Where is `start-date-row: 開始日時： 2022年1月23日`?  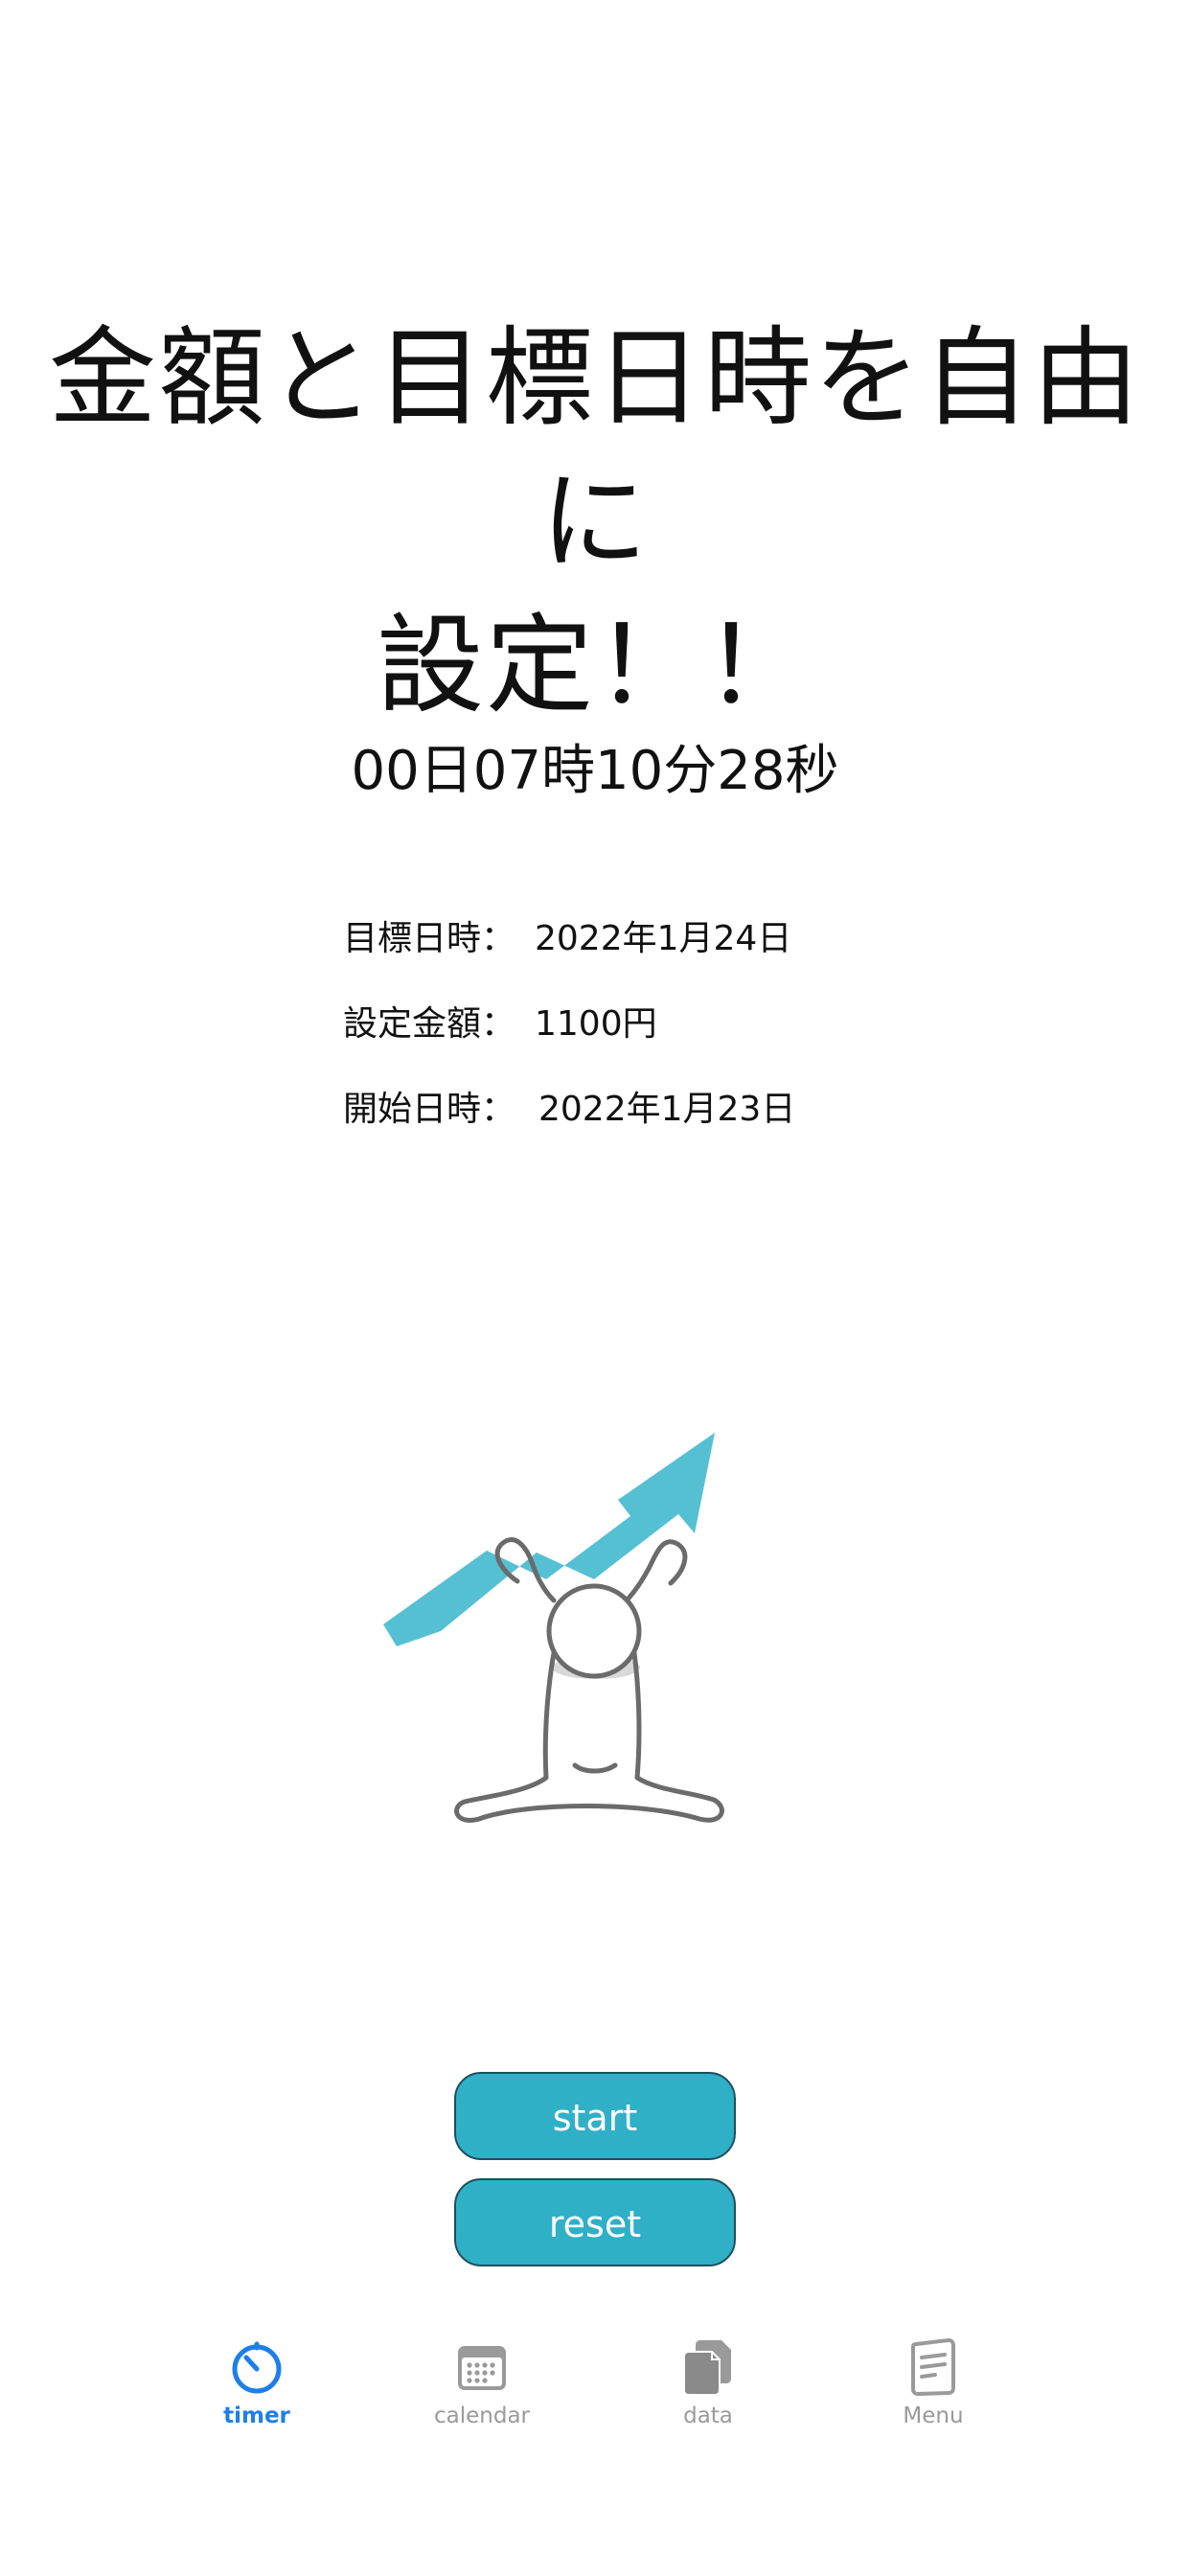 start-date-row: 開始日時： 2022年1月23日 is located at coordinates (679, 1110).